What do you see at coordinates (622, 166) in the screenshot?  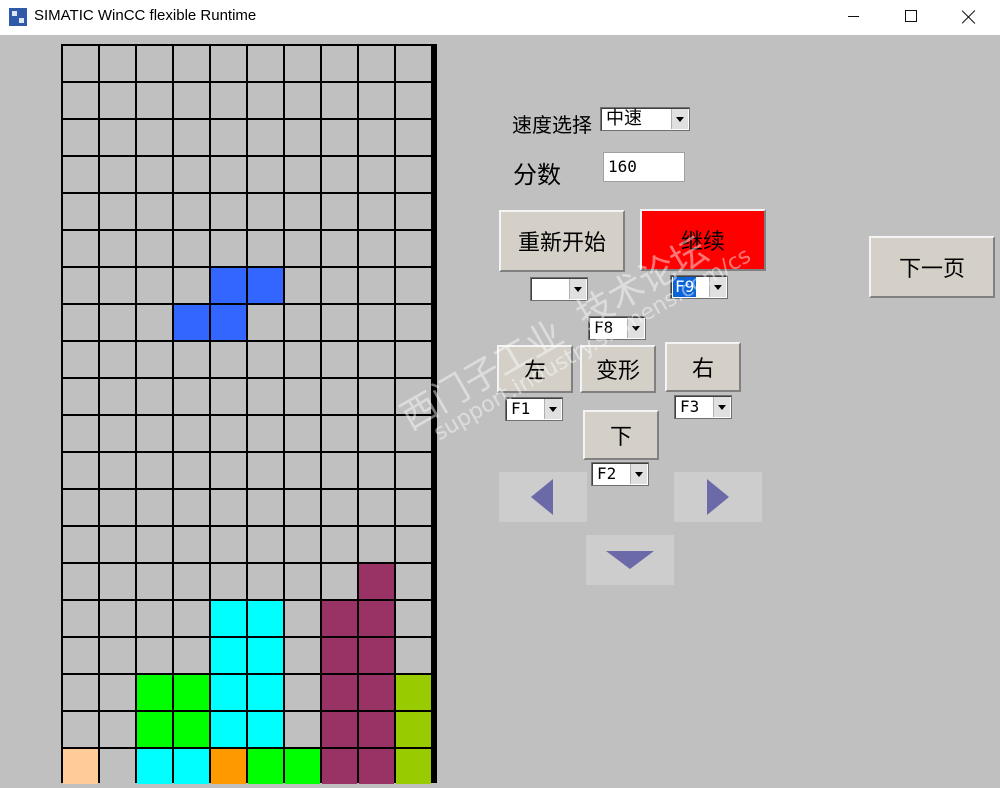 I see `score-value: 160` at bounding box center [622, 166].